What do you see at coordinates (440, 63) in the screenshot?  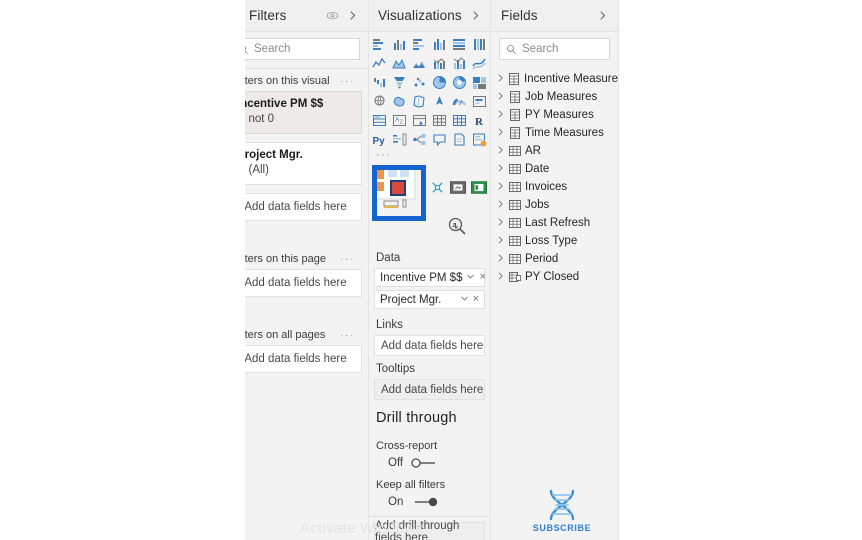 I see `line-stacked-column-chart-icon` at bounding box center [440, 63].